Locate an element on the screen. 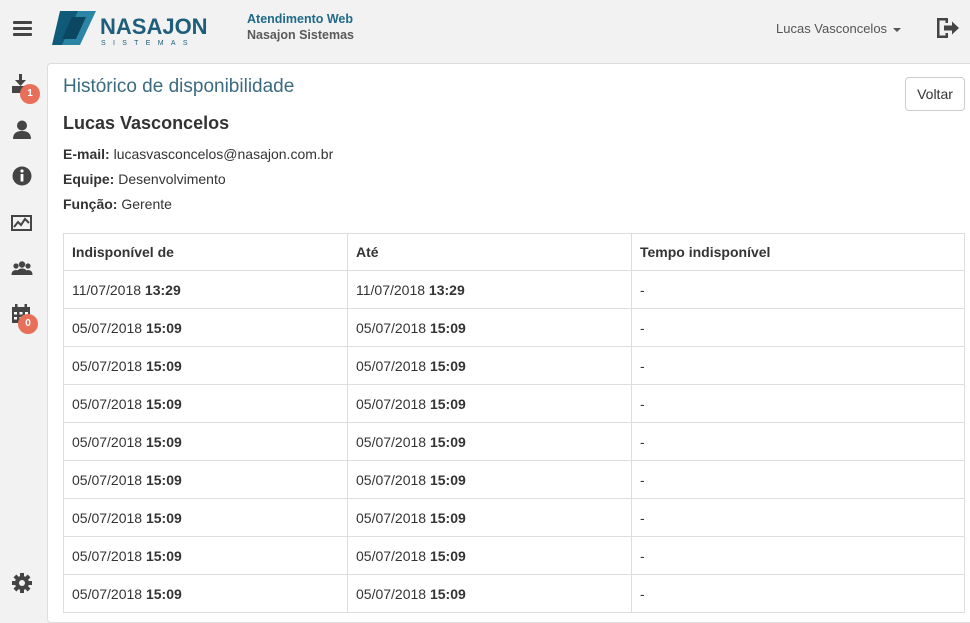 Image resolution: width=970 pixels, height=623 pixels. page-title: Histórico de disponibilidade is located at coordinates (179, 86).